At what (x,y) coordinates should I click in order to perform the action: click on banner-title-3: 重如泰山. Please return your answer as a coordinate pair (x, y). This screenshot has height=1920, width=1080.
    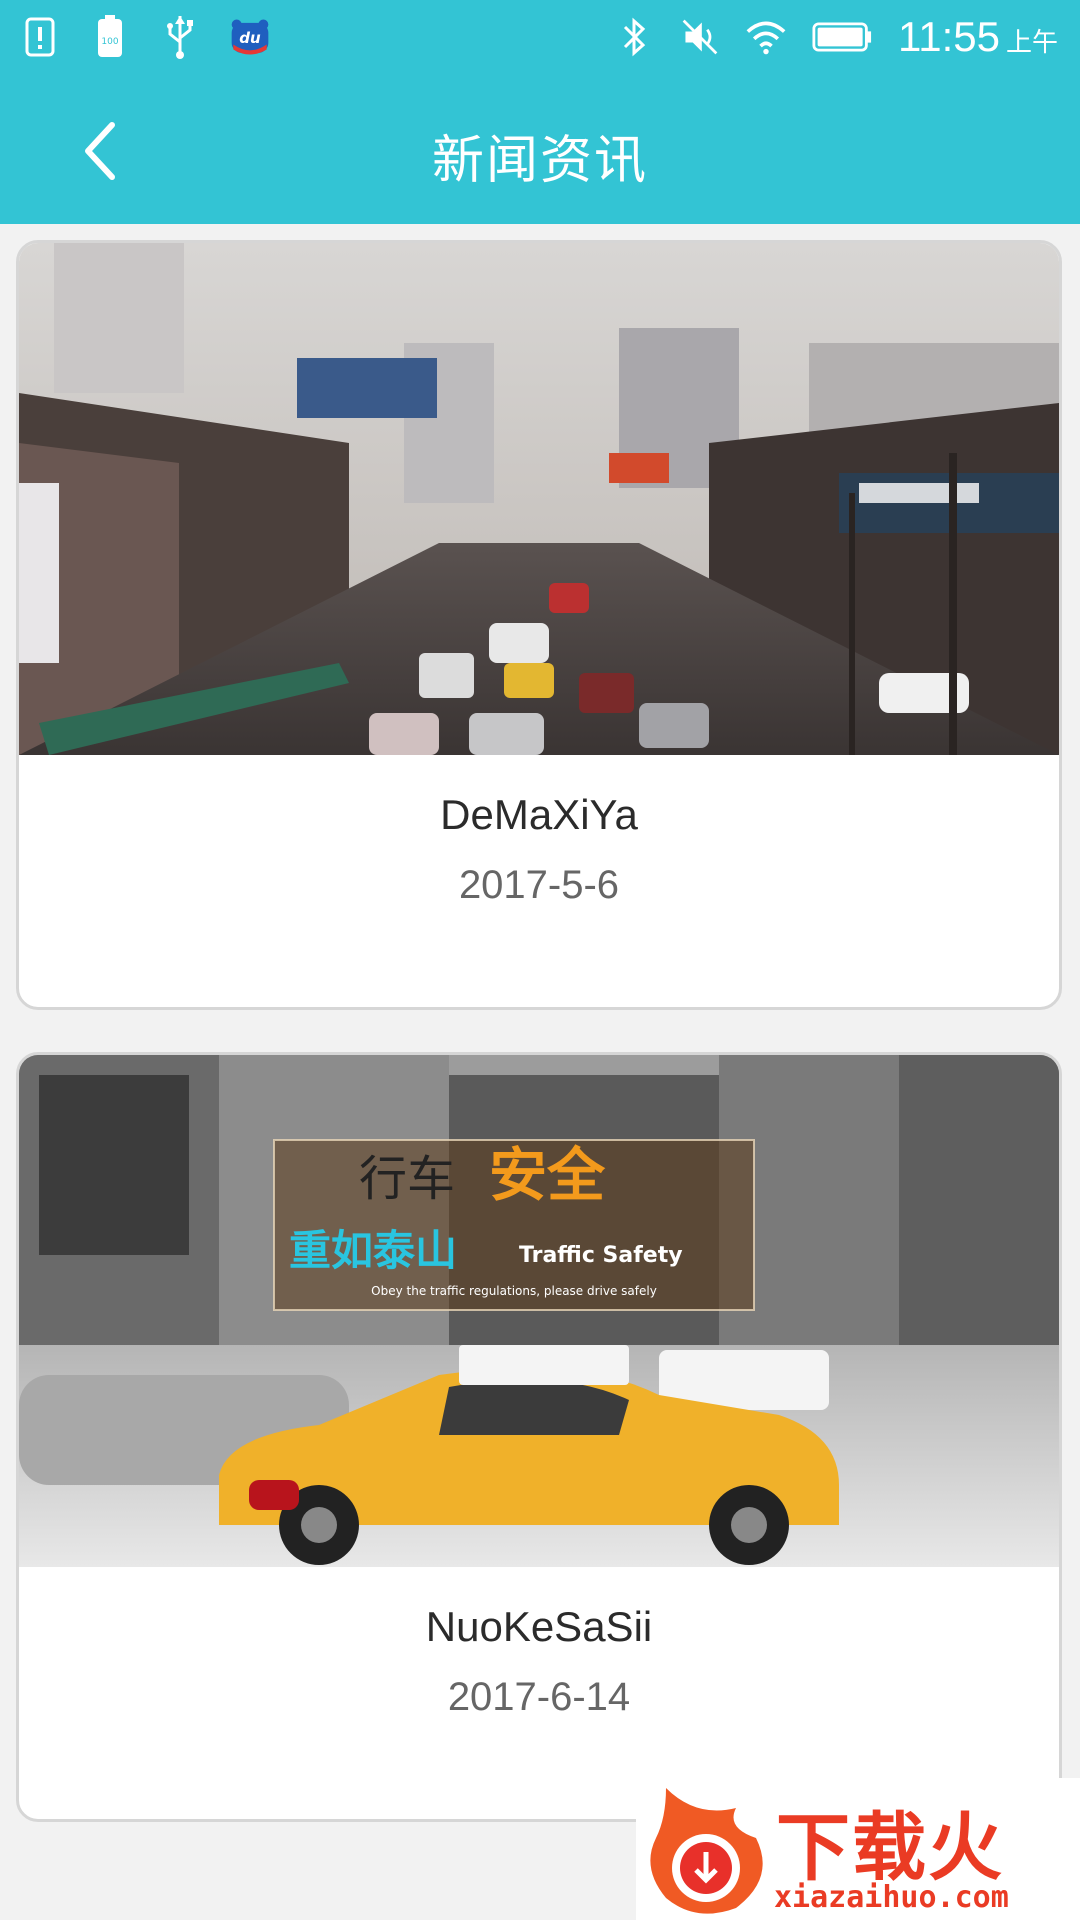
    Looking at the image, I should click on (373, 1250).